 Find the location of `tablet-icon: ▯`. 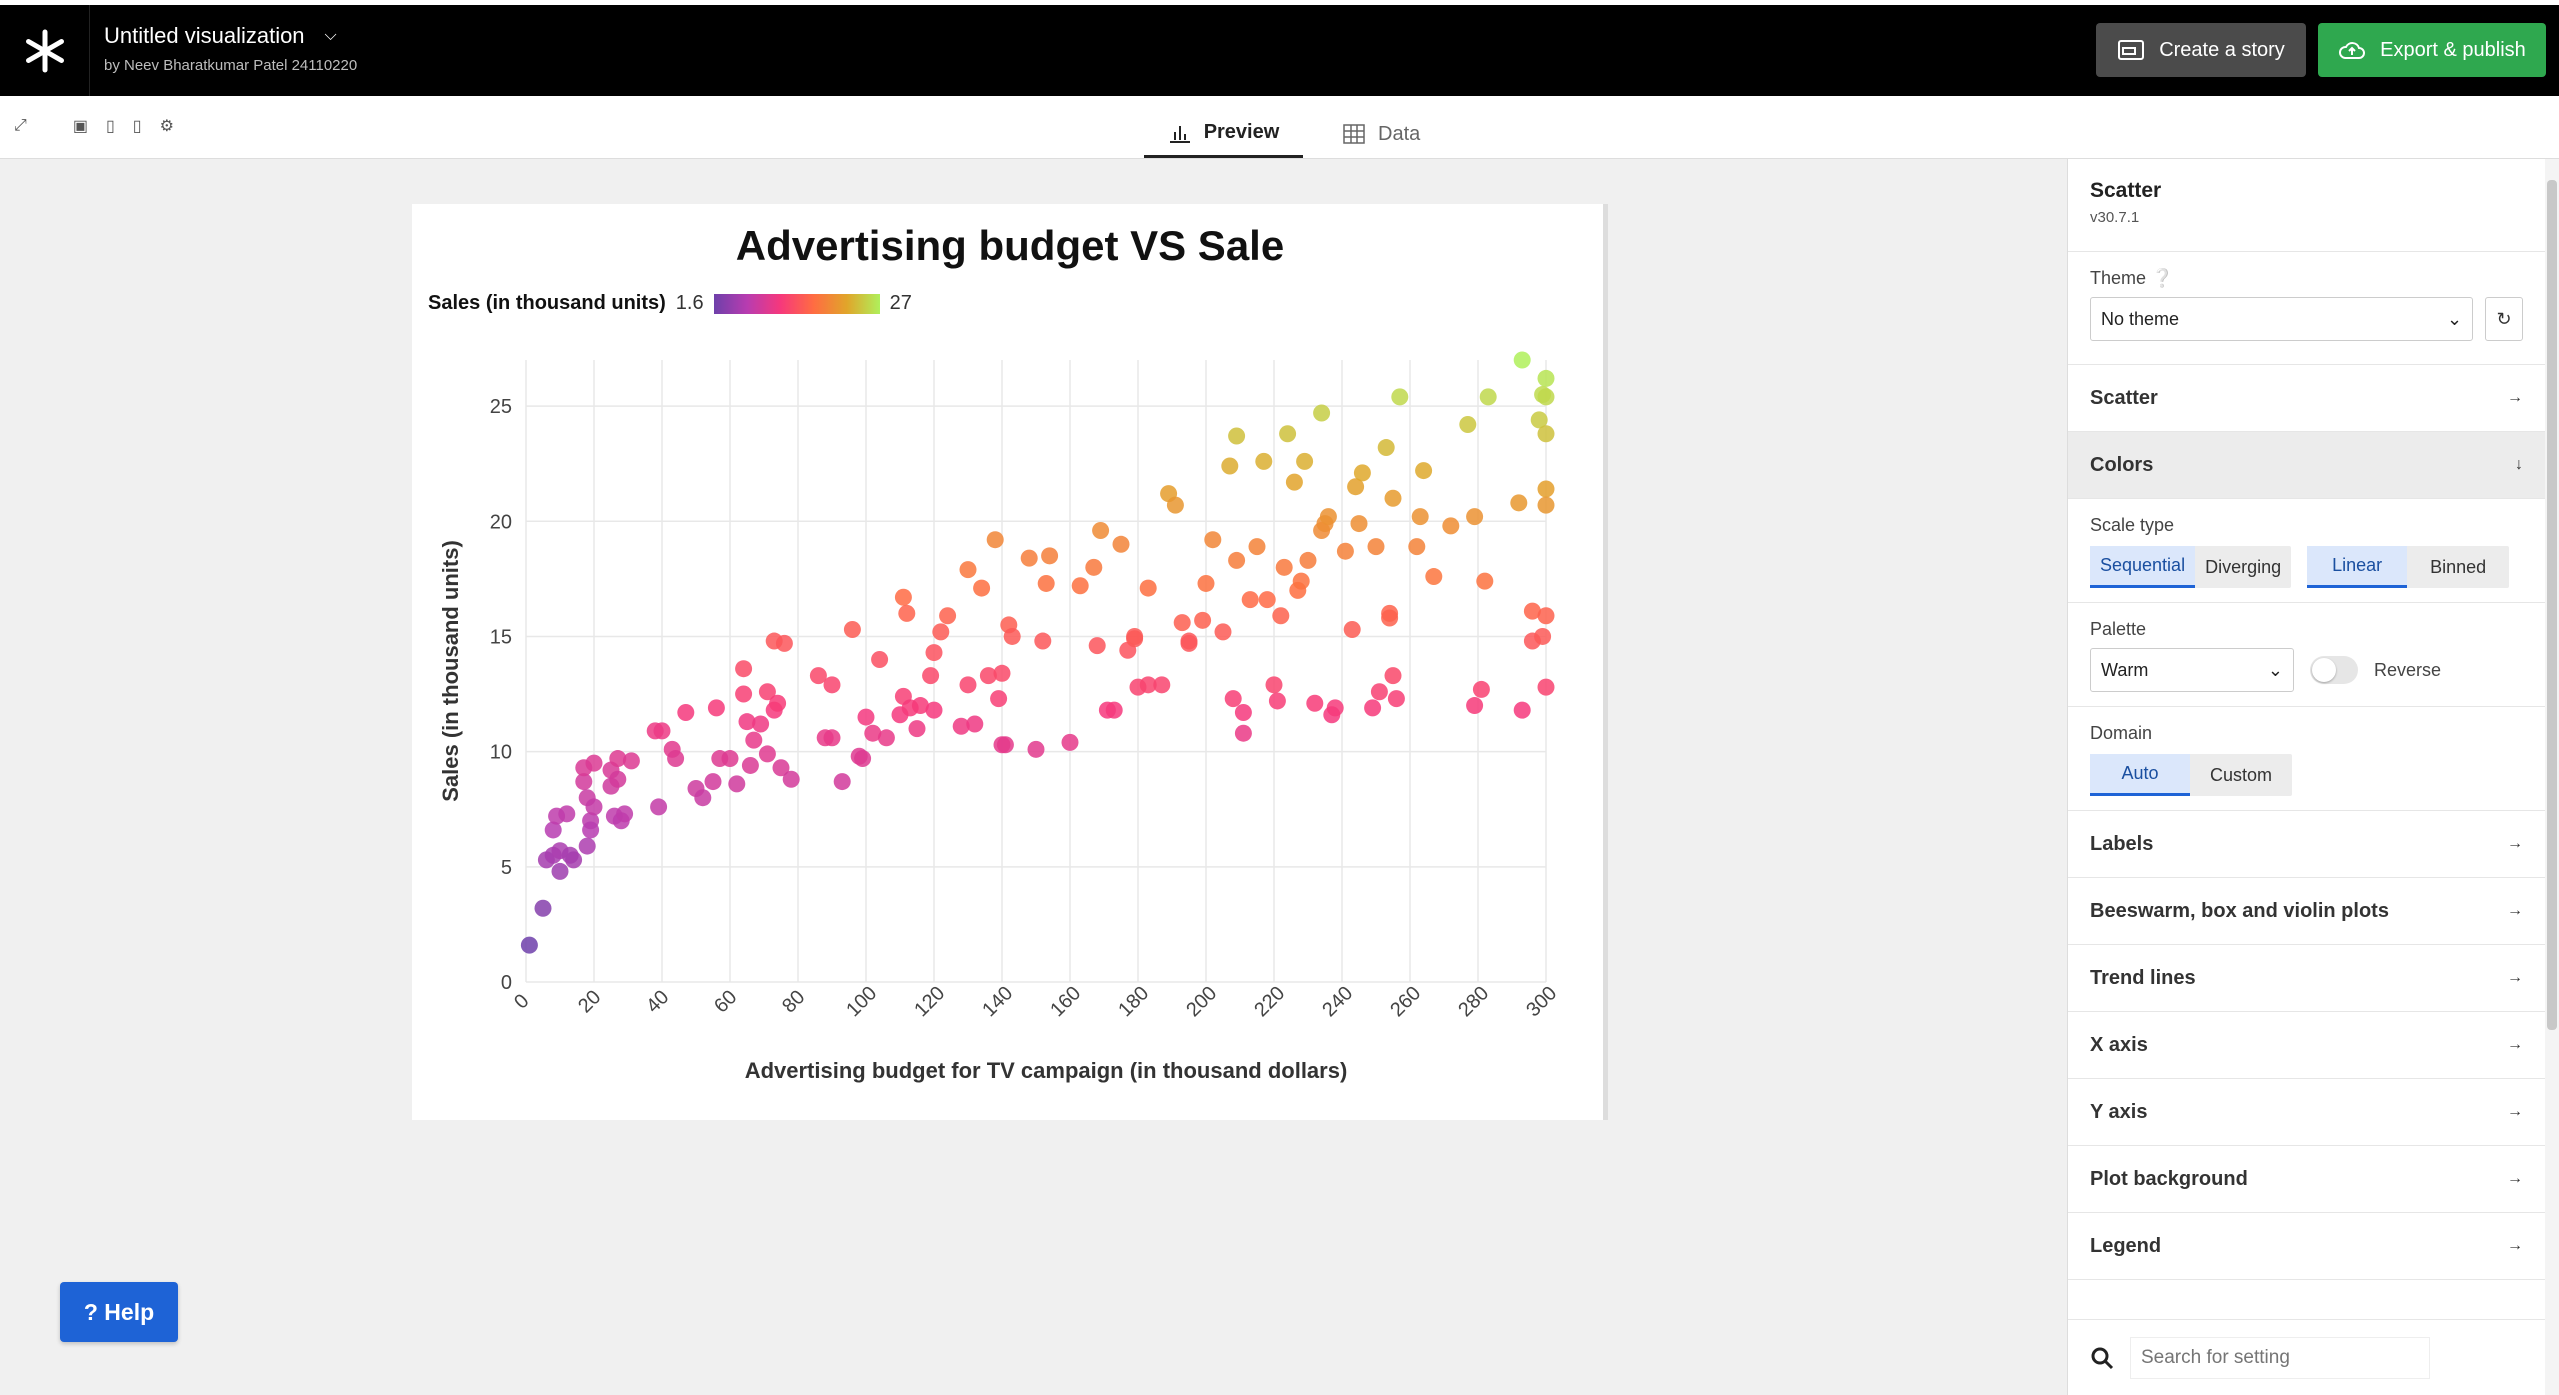

tablet-icon: ▯ is located at coordinates (110, 126).